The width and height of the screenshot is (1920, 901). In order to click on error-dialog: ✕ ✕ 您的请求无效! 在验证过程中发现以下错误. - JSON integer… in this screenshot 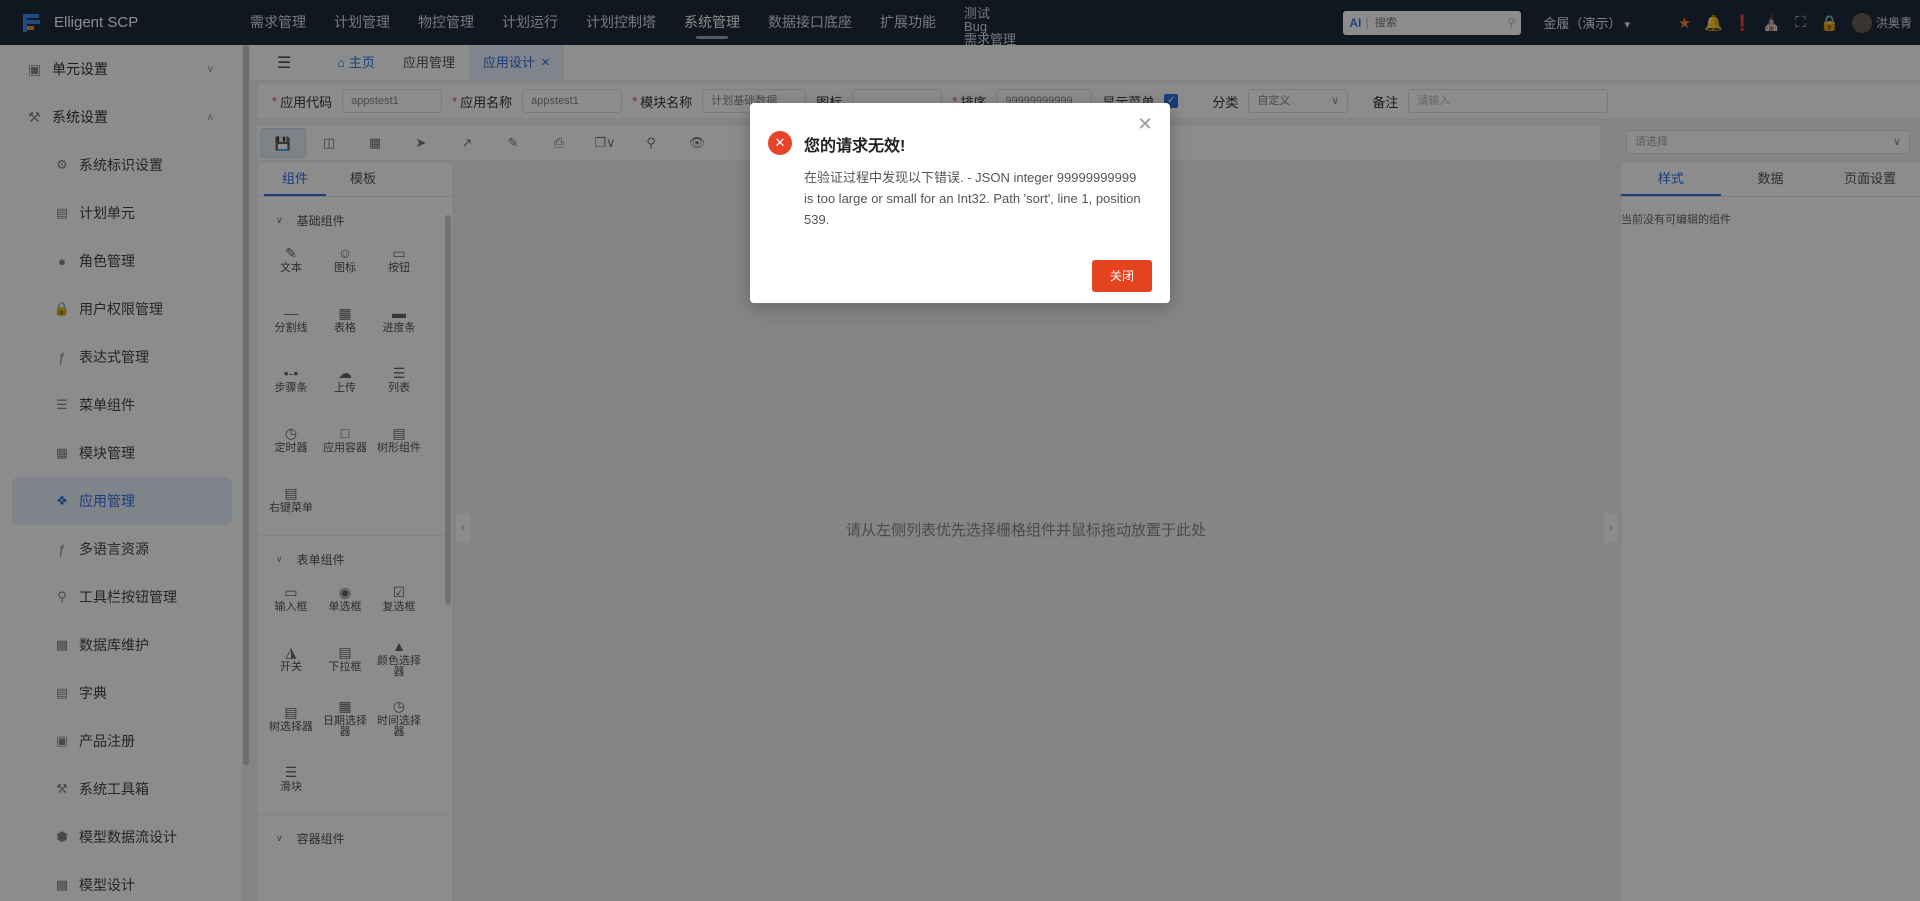, I will do `click(960, 203)`.